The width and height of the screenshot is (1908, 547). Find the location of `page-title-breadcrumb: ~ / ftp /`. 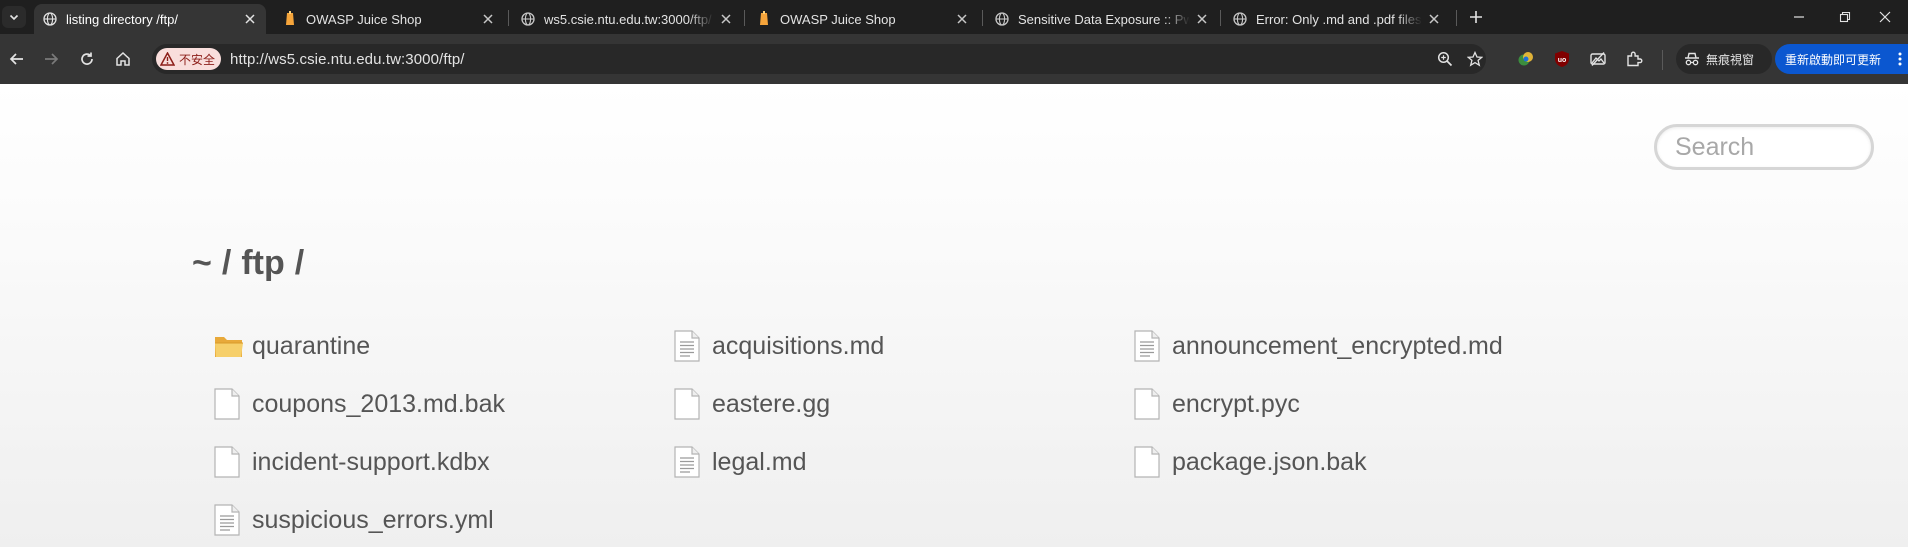

page-title-breadcrumb: ~ / ftp / is located at coordinates (253, 263).